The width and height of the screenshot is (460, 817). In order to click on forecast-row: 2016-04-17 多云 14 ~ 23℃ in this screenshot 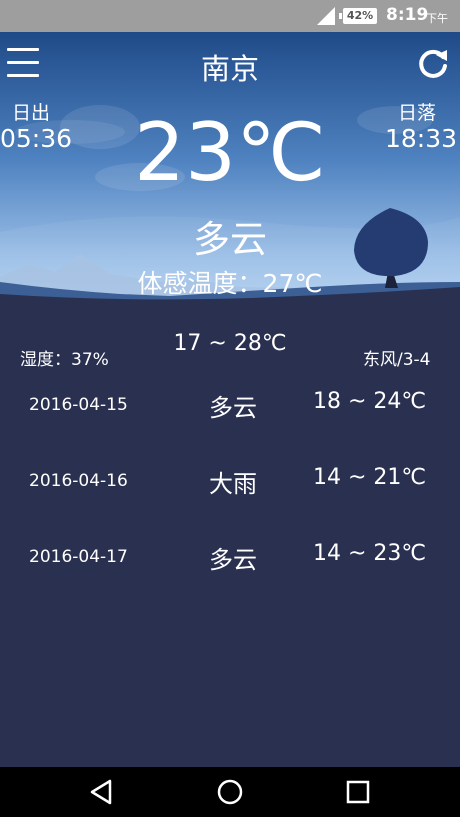, I will do `click(230, 558)`.